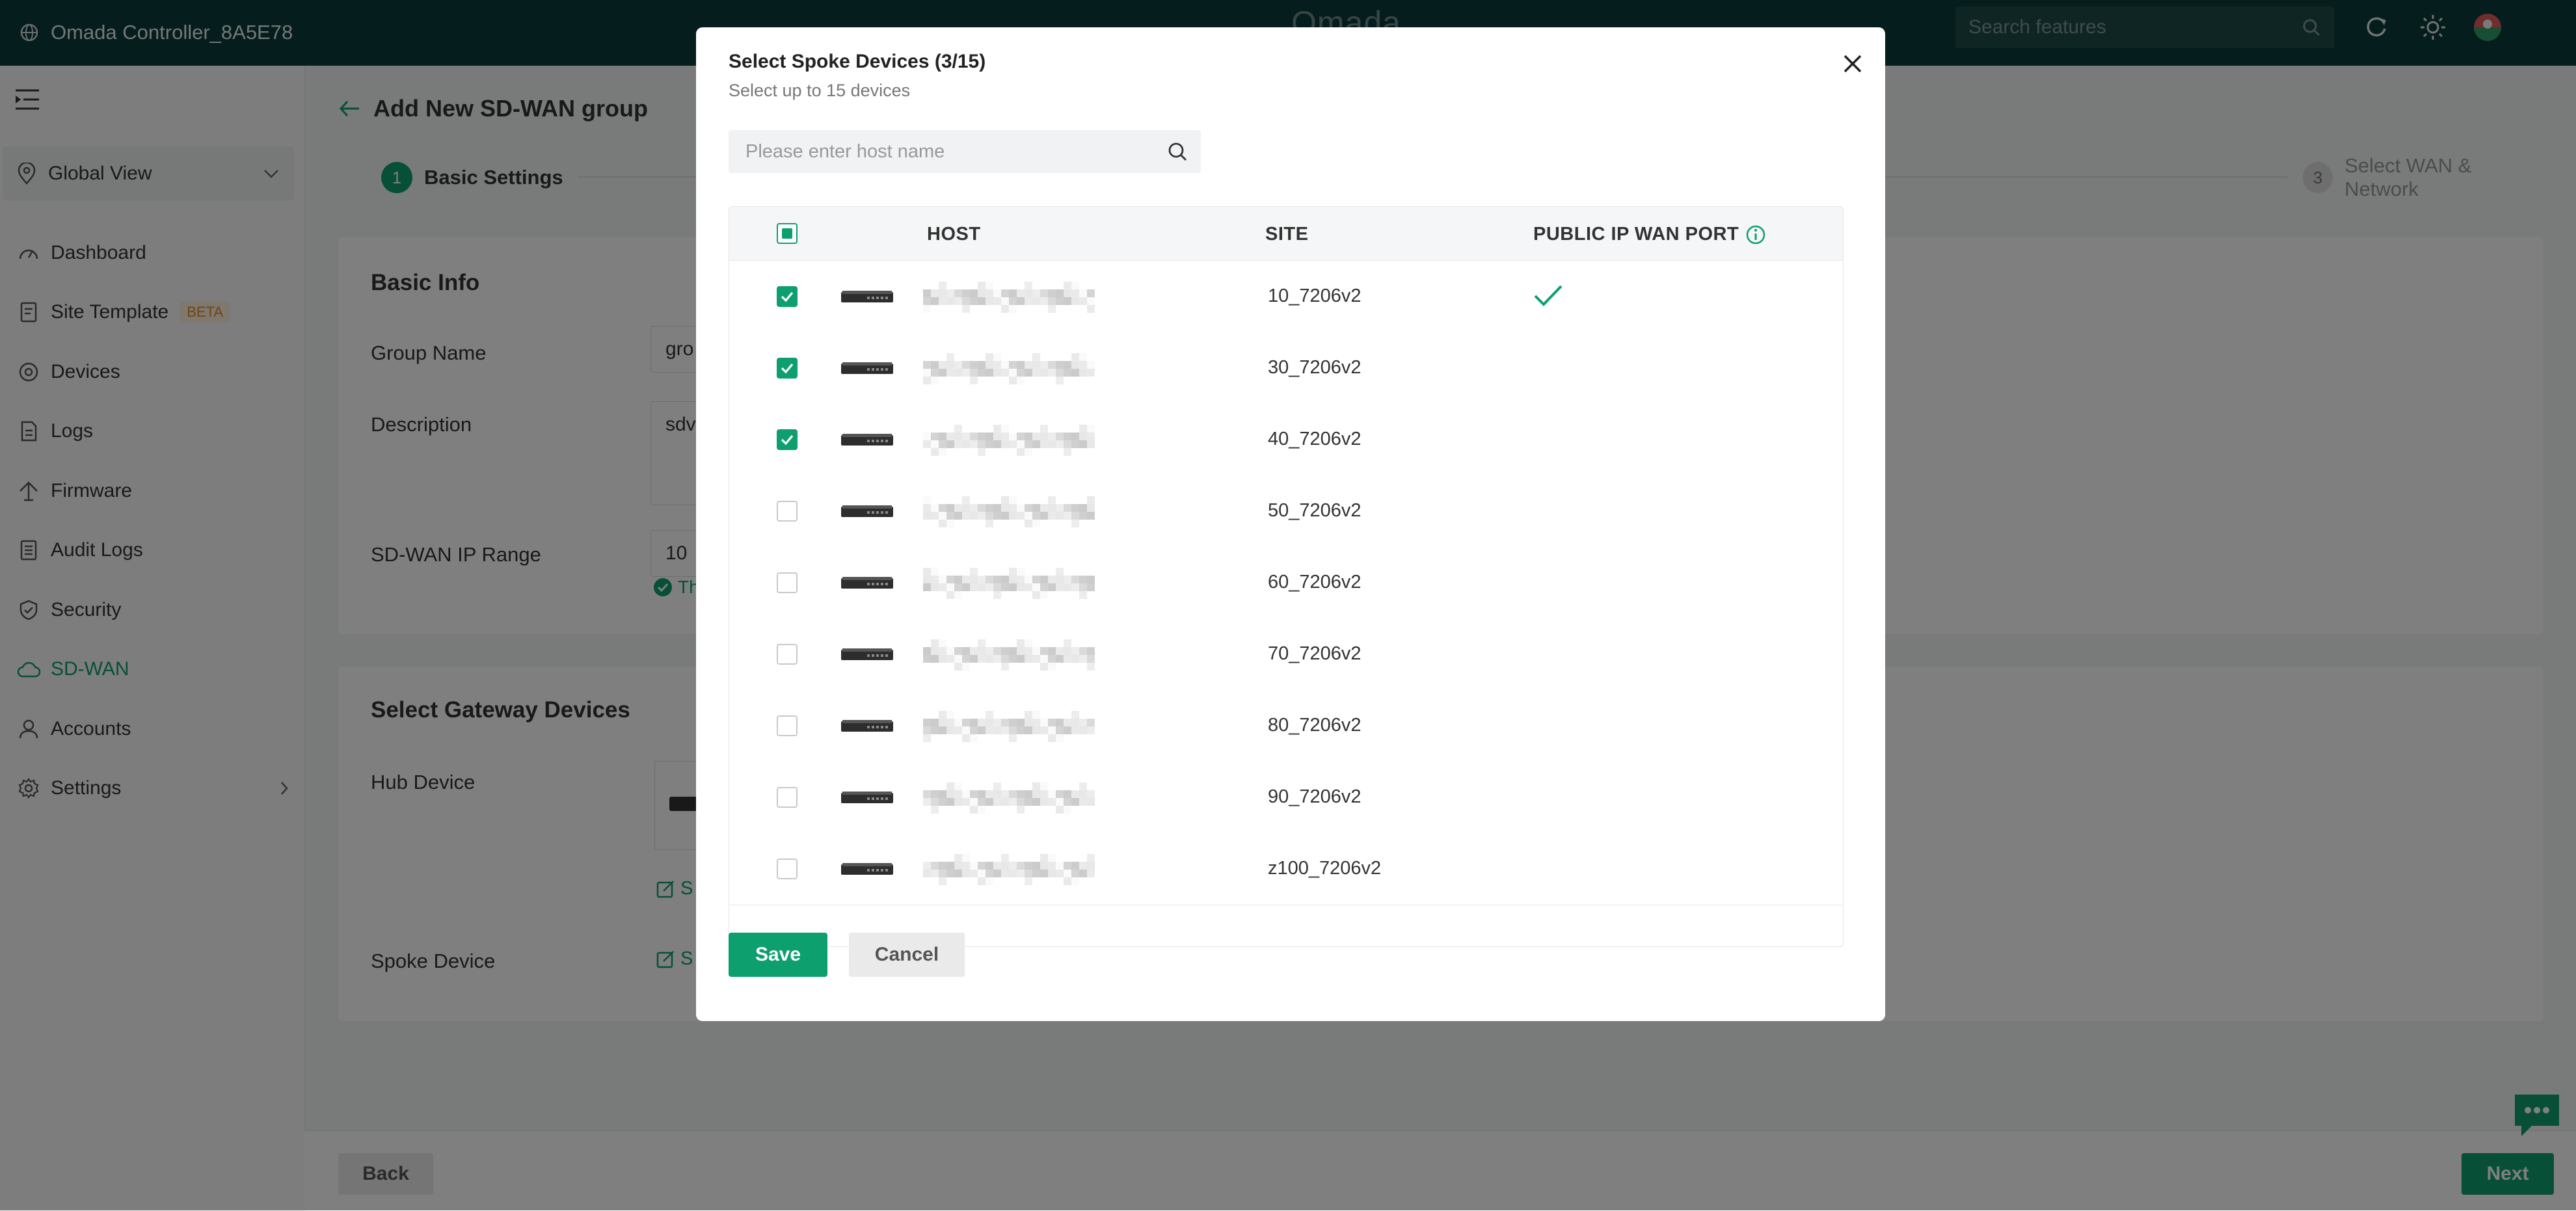 Image resolution: width=2576 pixels, height=1211 pixels. I want to click on table-header: HOST SITE PUBLIC IP WAN PORT, so click(1286, 234).